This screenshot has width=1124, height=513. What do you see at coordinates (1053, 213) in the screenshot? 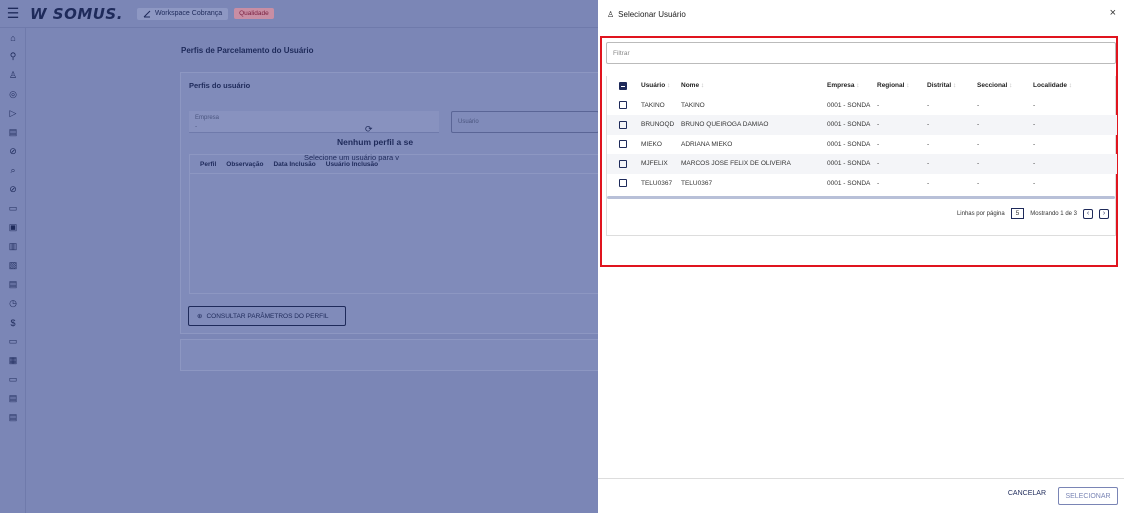
I see `page-info: Mostrando 1 de 3` at bounding box center [1053, 213].